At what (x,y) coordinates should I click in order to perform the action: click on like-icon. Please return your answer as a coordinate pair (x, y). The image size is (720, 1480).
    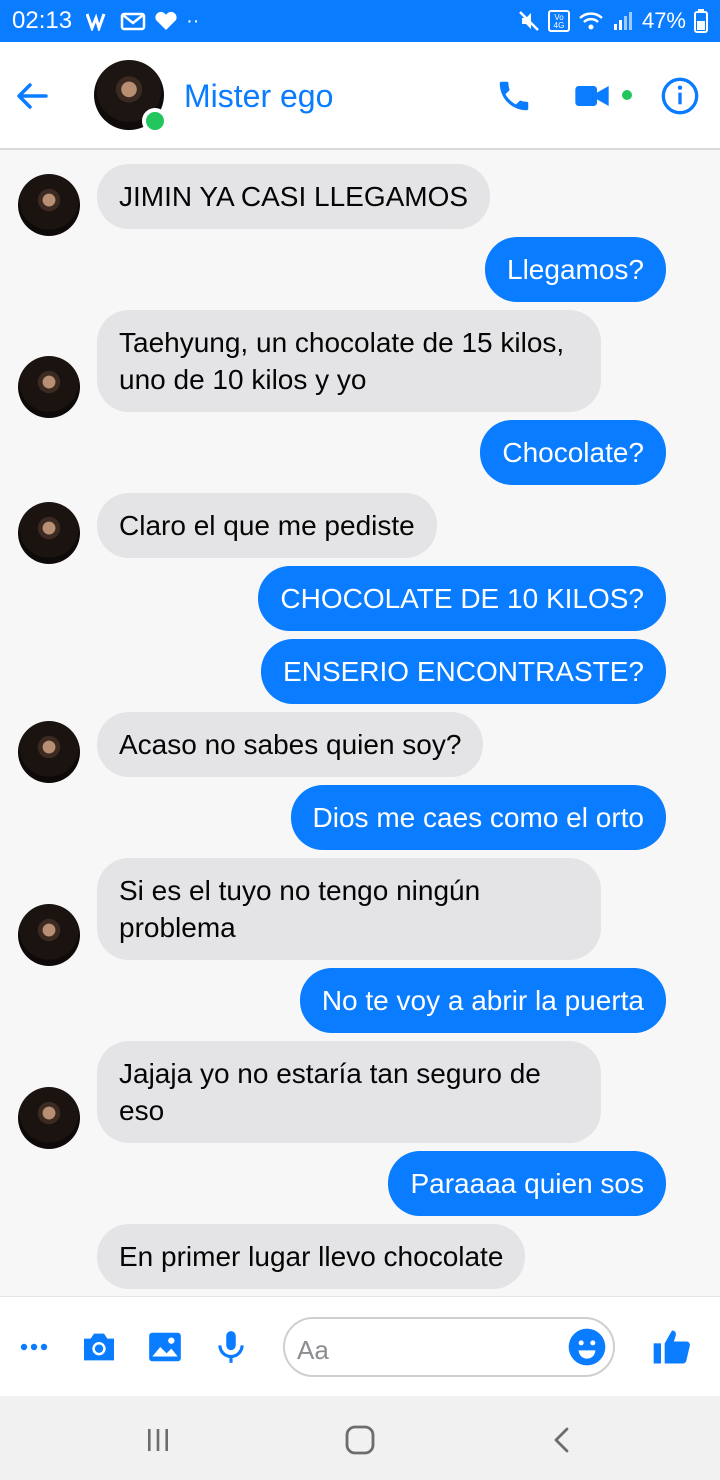
    Looking at the image, I should click on (671, 1347).